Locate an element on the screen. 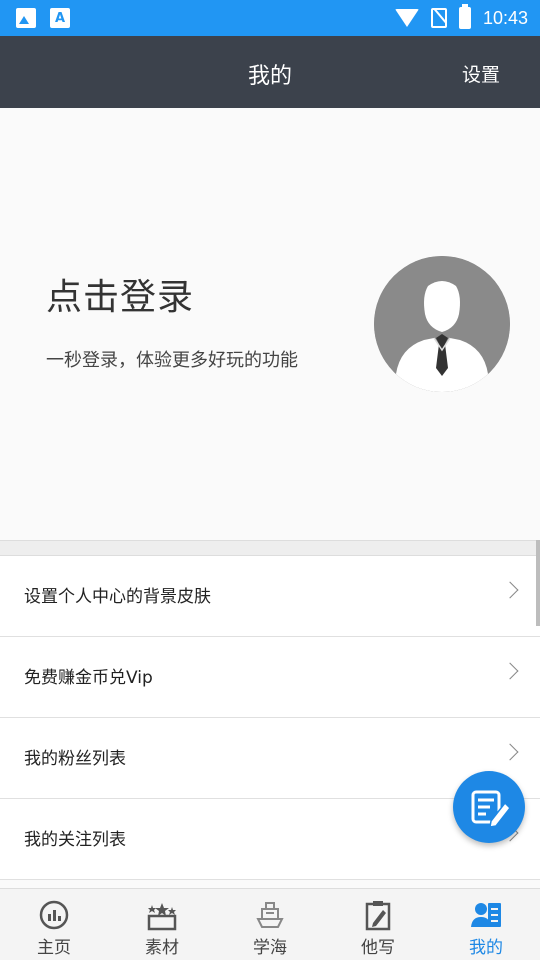 Image resolution: width=540 pixels, height=960 pixels. tab-materials: 素材 is located at coordinates (162, 924).